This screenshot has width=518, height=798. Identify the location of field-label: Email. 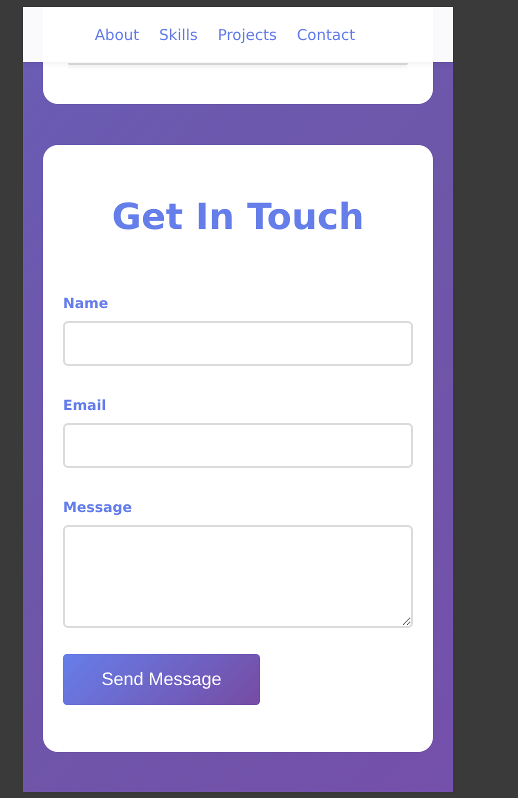
(84, 406).